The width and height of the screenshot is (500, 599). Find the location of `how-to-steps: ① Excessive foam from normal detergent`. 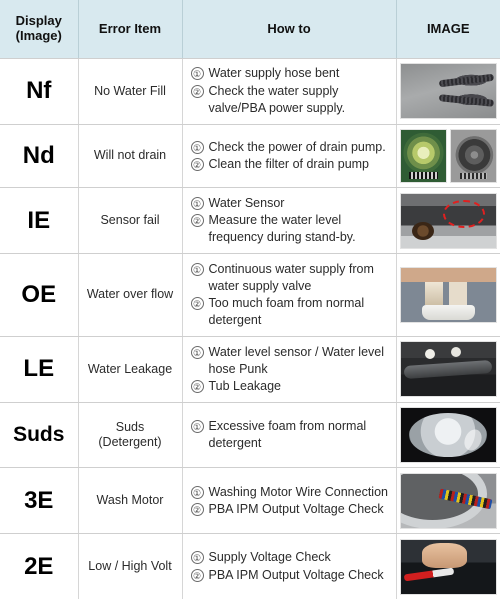

how-to-steps: ① Excessive foam from normal detergent is located at coordinates (289, 435).